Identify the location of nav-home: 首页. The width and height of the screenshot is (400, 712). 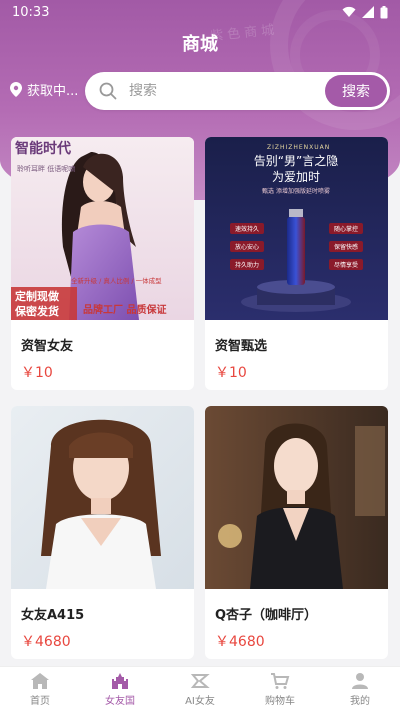
(40, 689).